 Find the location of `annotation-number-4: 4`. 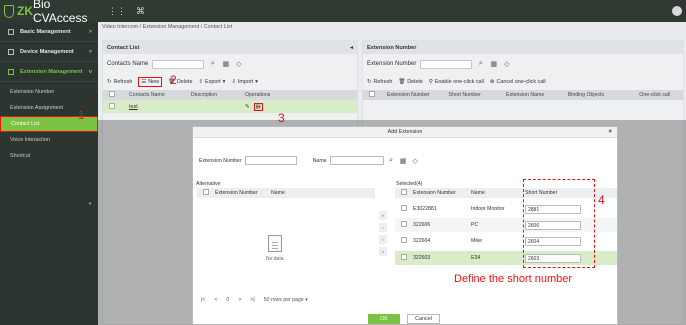

annotation-number-4: 4 is located at coordinates (601, 200).